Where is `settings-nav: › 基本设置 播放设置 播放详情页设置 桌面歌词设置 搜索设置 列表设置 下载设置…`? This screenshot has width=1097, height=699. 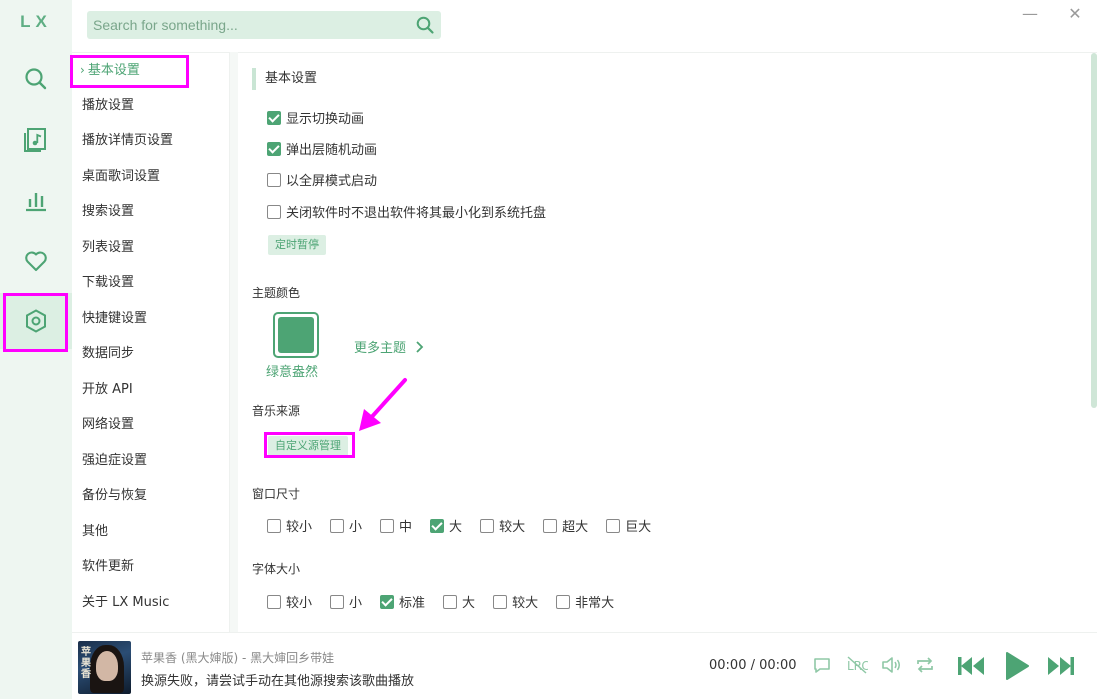 settings-nav: › 基本设置 播放设置 播放详情页设置 桌面歌词设置 搜索设置 列表设置 下载设置… is located at coordinates (151, 342).